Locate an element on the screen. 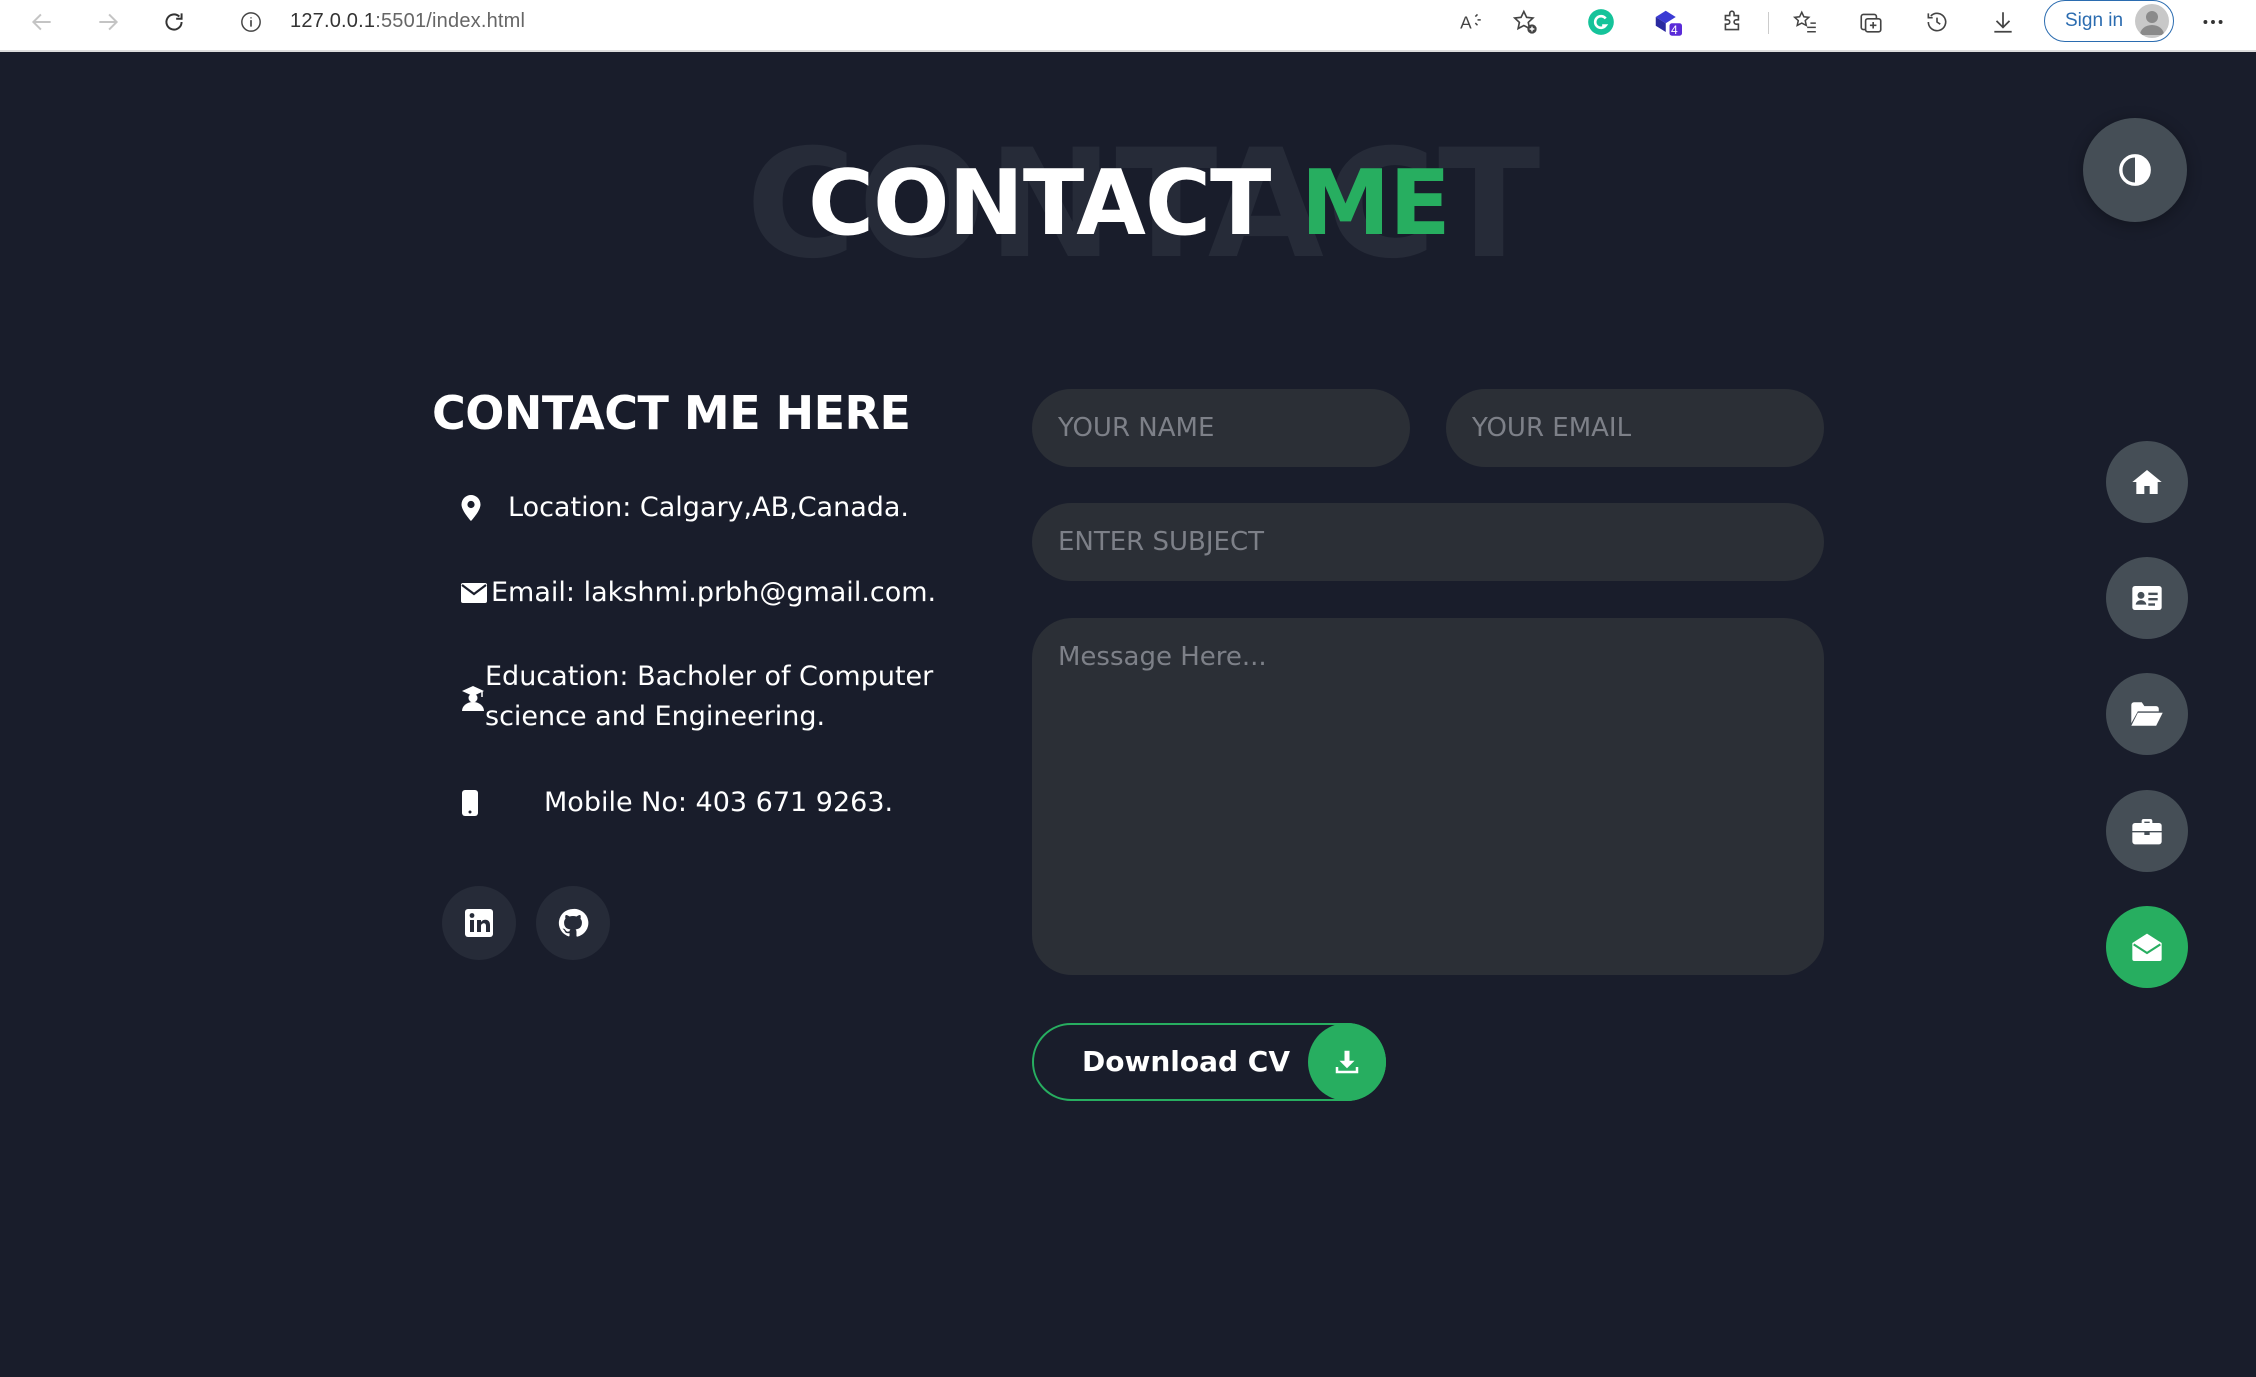 Image resolution: width=2256 pixels, height=1377 pixels. url-text: 127.0.0.1:5501/index.html is located at coordinates (407, 21).